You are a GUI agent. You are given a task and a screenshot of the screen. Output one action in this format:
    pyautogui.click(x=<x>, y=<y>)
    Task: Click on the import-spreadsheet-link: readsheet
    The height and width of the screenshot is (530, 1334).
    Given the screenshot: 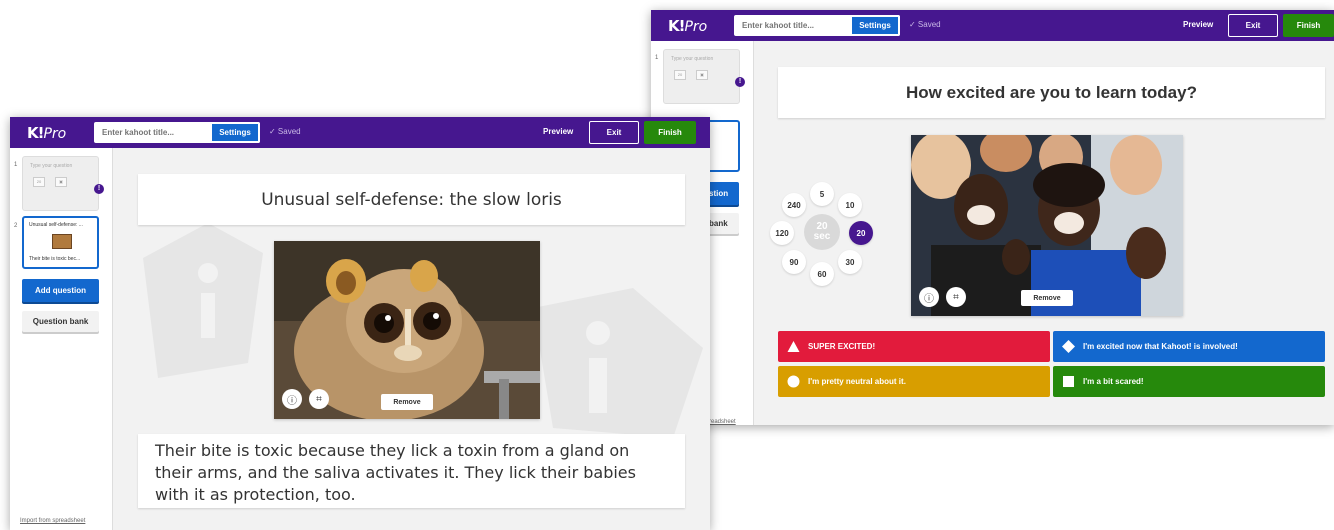 What is the action you would take?
    pyautogui.click(x=722, y=422)
    